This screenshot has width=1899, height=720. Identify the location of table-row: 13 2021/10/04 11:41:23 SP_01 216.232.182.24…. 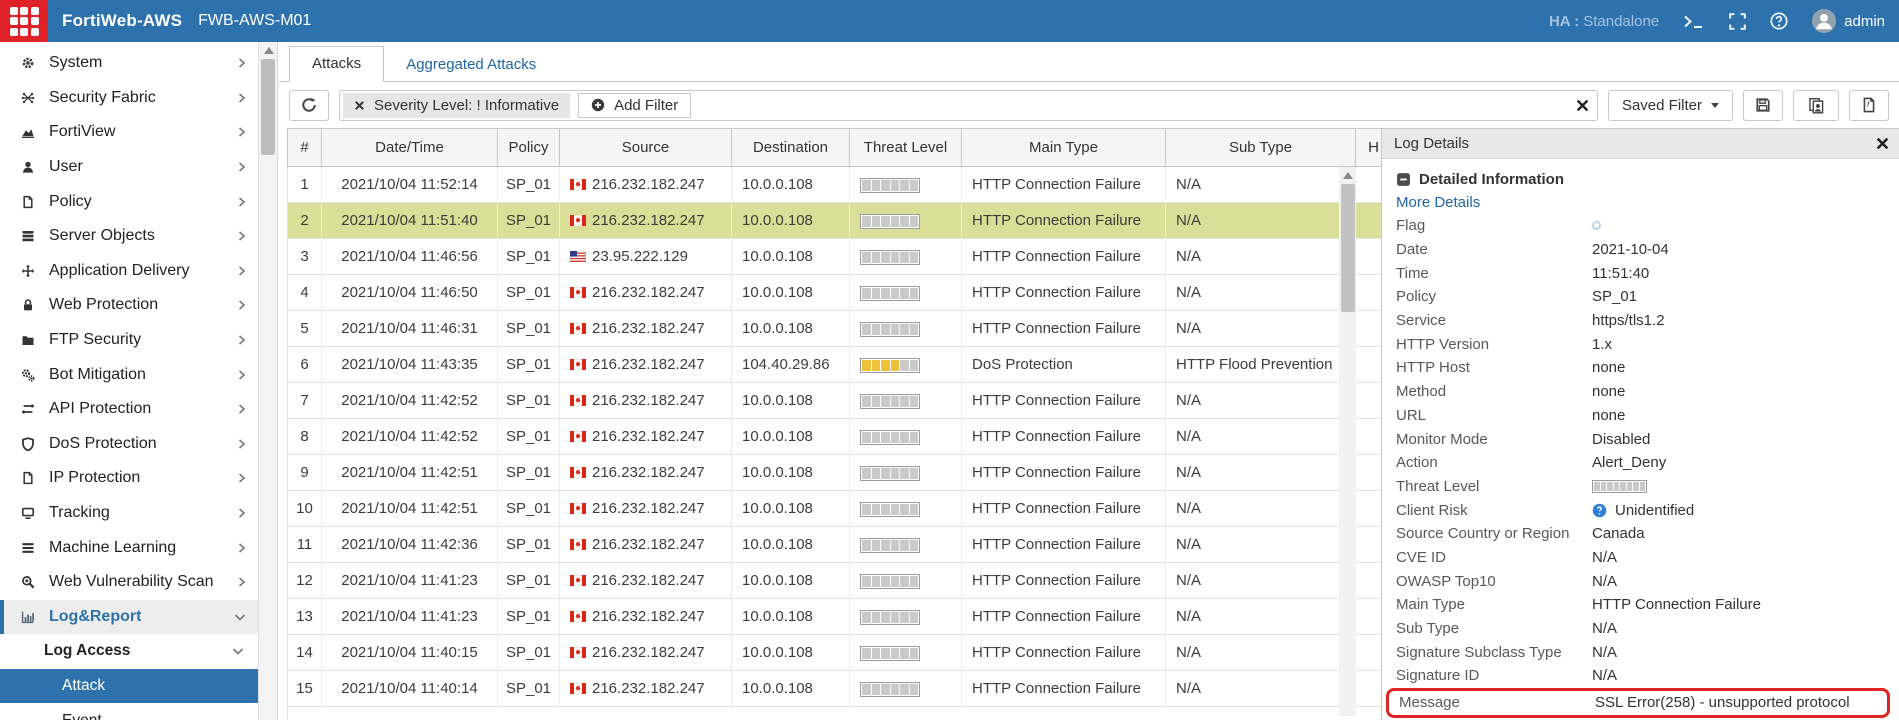
(839, 616).